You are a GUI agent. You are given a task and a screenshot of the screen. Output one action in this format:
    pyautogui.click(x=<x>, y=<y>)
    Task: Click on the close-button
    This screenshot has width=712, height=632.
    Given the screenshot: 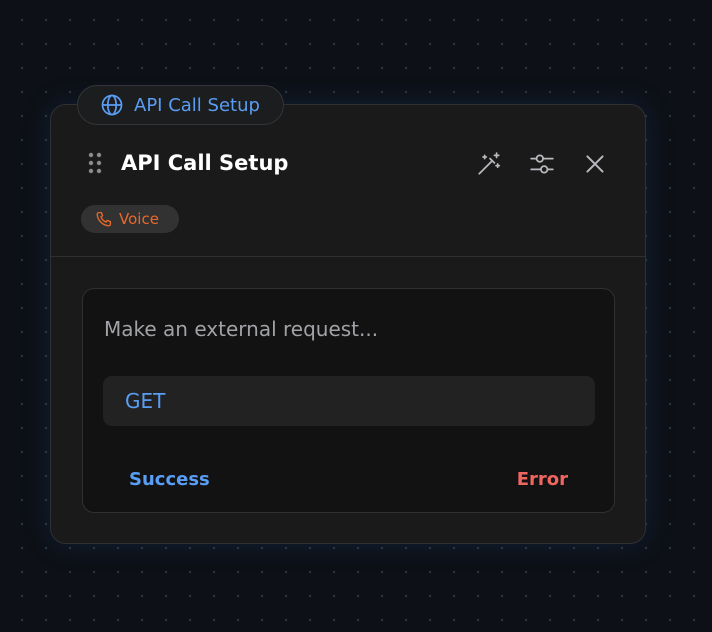 What is the action you would take?
    pyautogui.click(x=595, y=164)
    